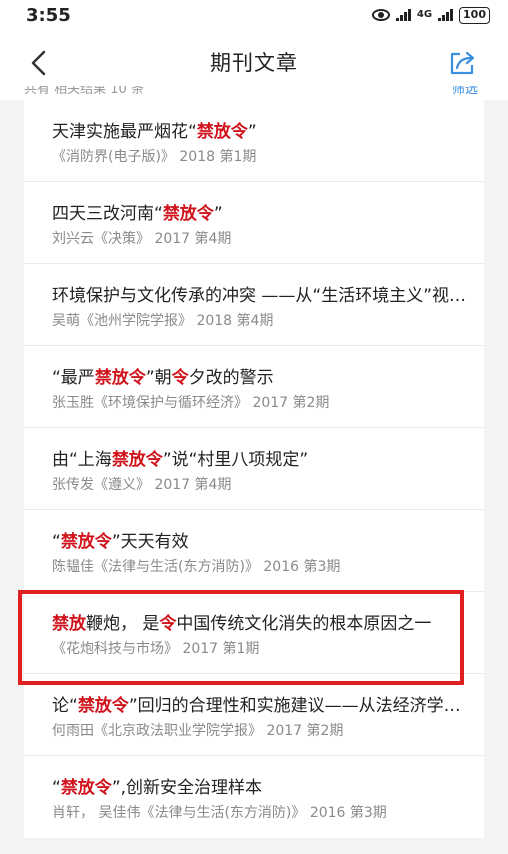 The height and width of the screenshot is (854, 508). What do you see at coordinates (465, 91) in the screenshot?
I see `filter-link: 筛选` at bounding box center [465, 91].